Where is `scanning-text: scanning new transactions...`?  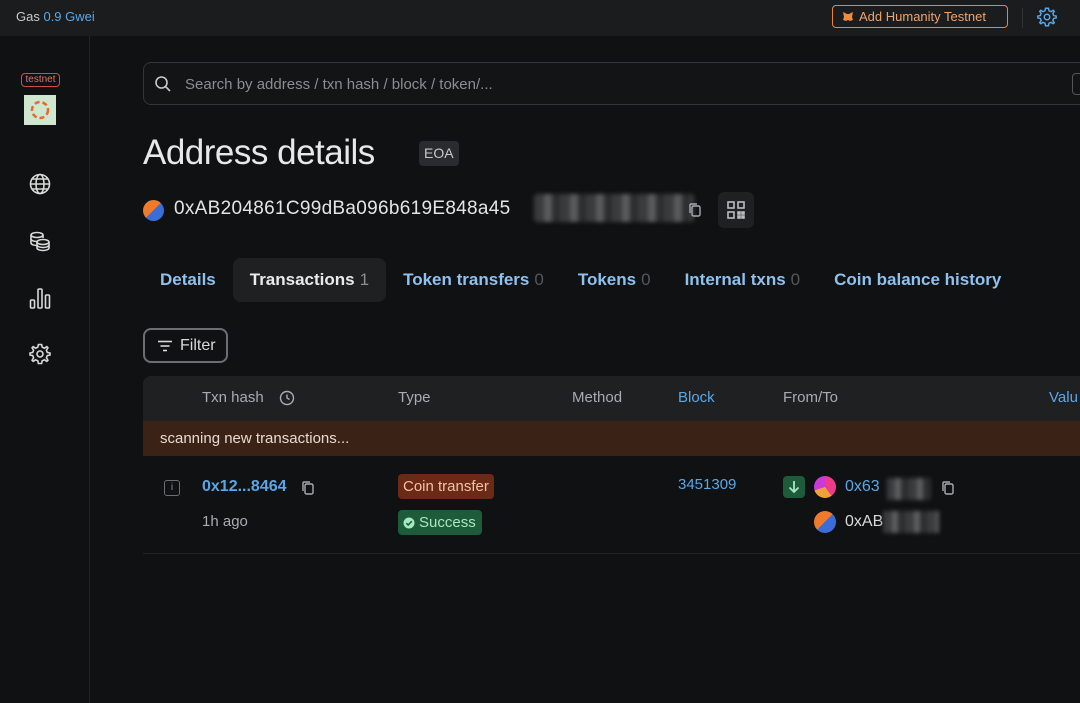 scanning-text: scanning new transactions... is located at coordinates (255, 438).